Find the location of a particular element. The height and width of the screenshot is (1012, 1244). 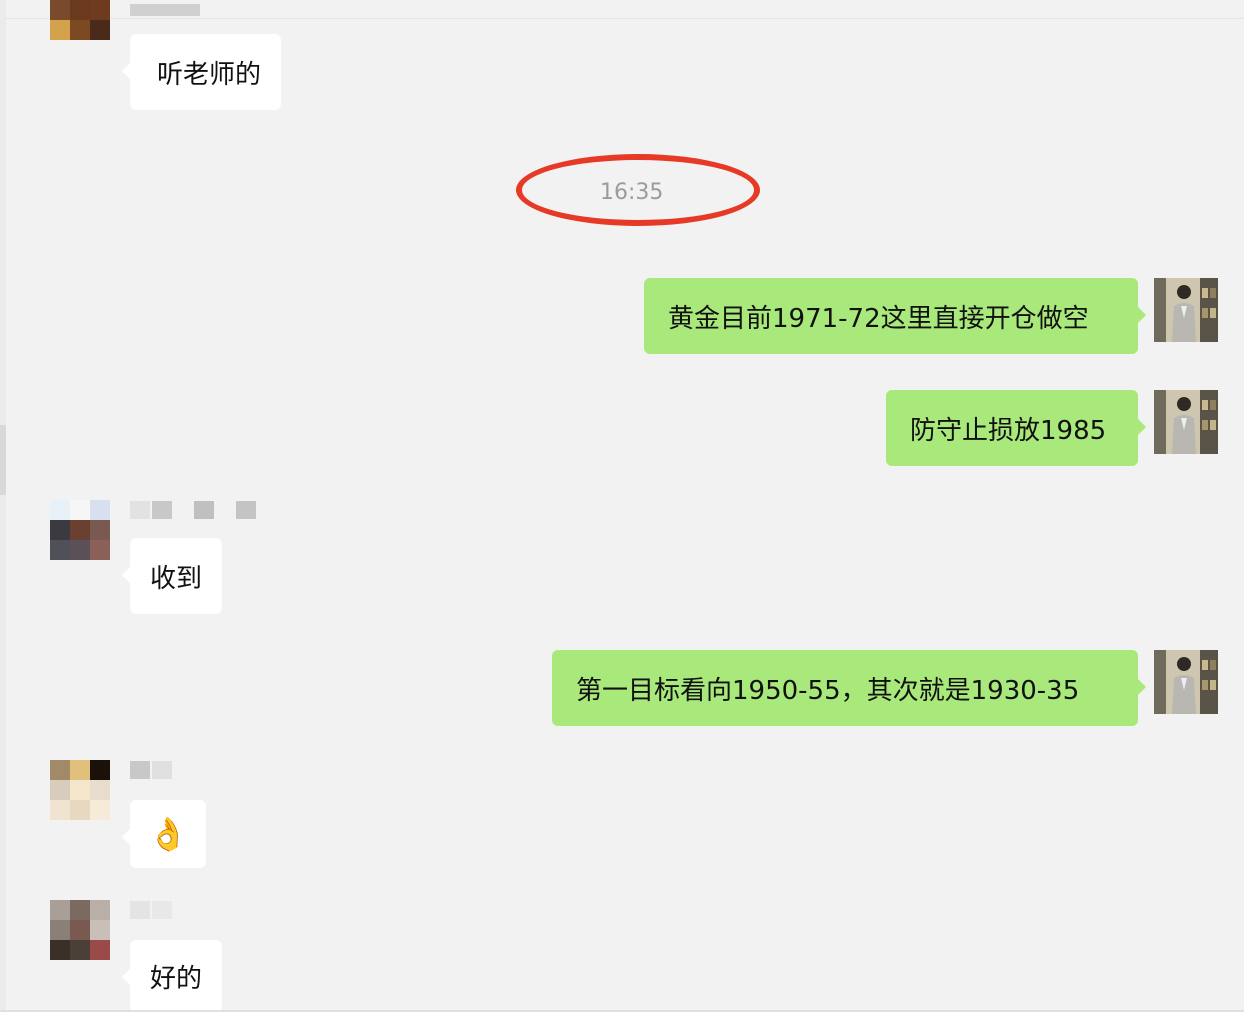

message-text: 防守止损放1985 is located at coordinates (1008, 430).